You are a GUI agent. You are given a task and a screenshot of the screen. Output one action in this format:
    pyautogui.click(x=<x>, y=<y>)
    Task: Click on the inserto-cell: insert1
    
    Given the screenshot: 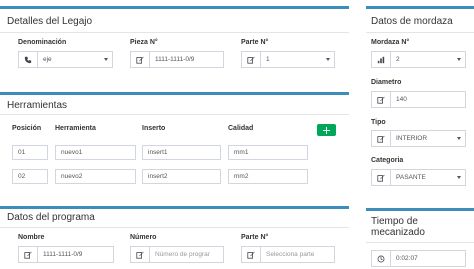 What is the action you would take?
    pyautogui.click(x=181, y=152)
    